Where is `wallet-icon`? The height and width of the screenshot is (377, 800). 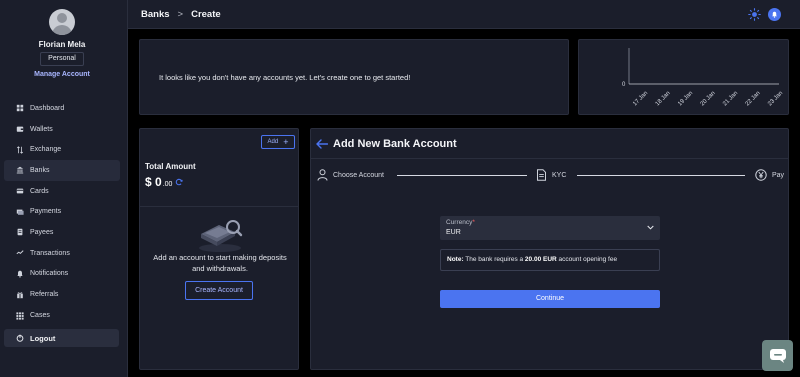
wallet-icon is located at coordinates (20, 129).